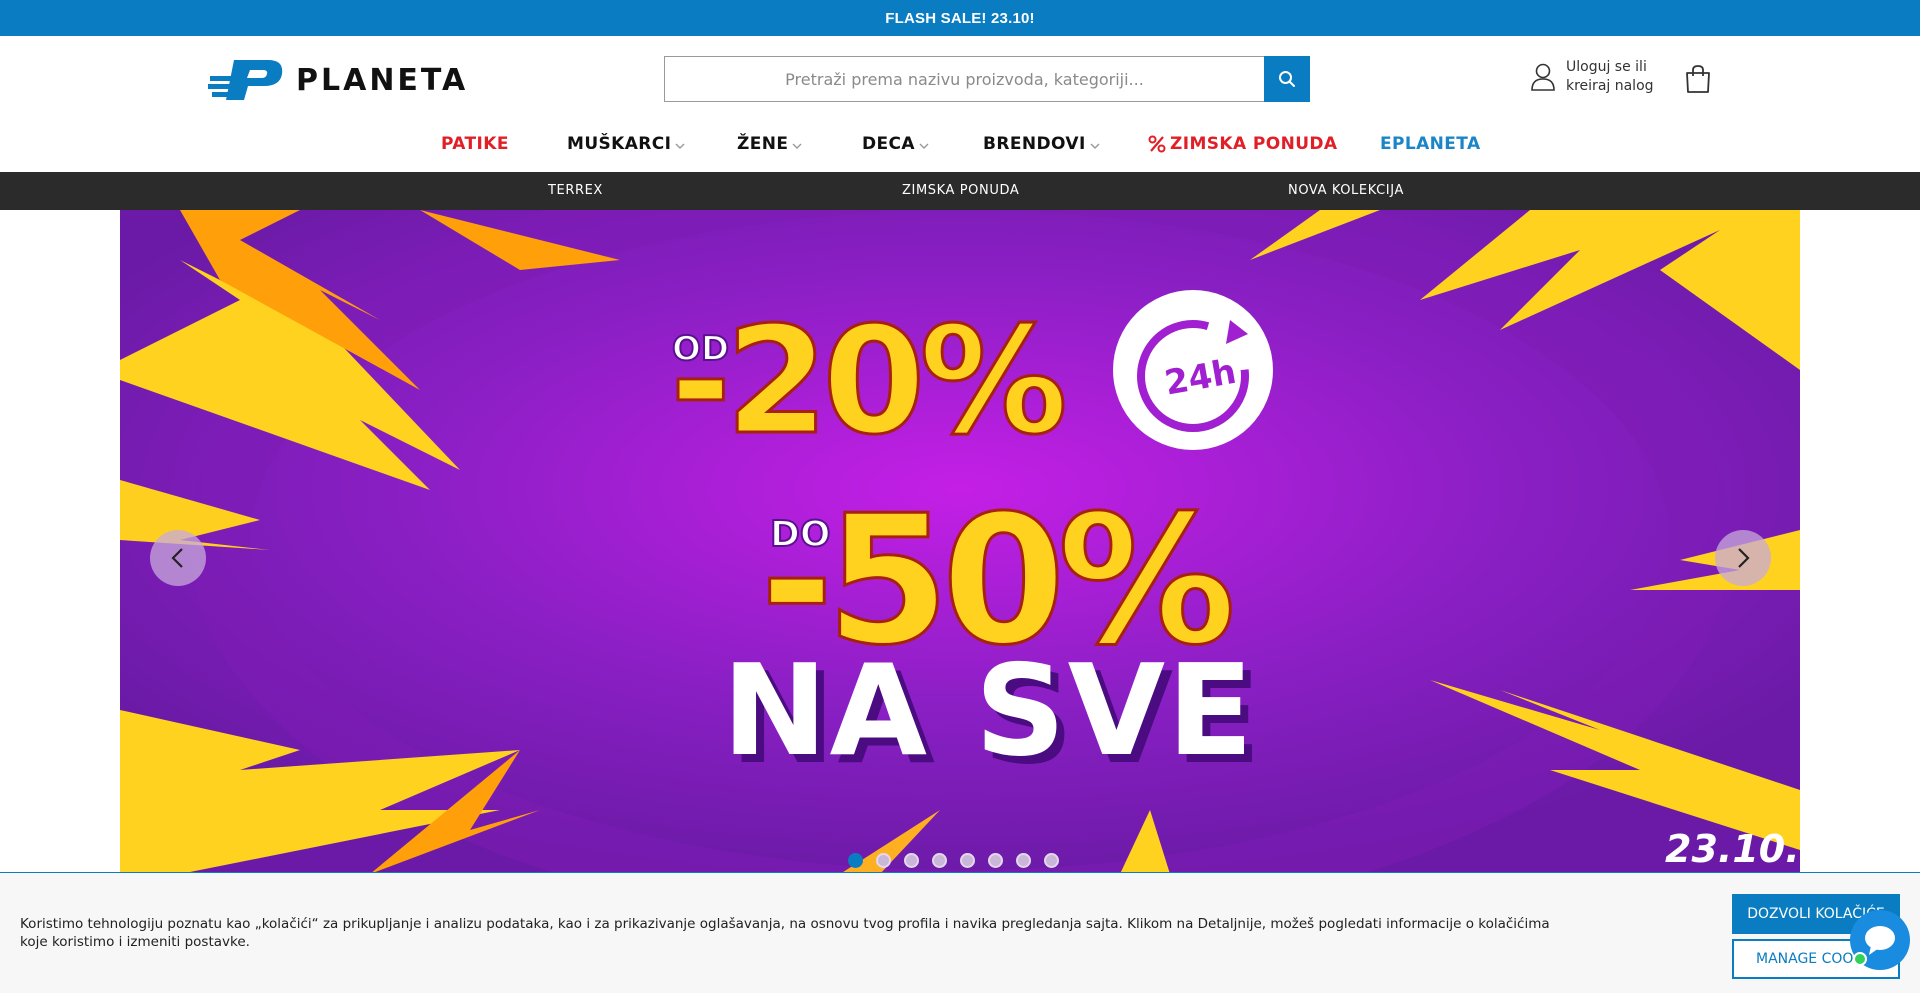  I want to click on search-icon, so click(1287, 79).